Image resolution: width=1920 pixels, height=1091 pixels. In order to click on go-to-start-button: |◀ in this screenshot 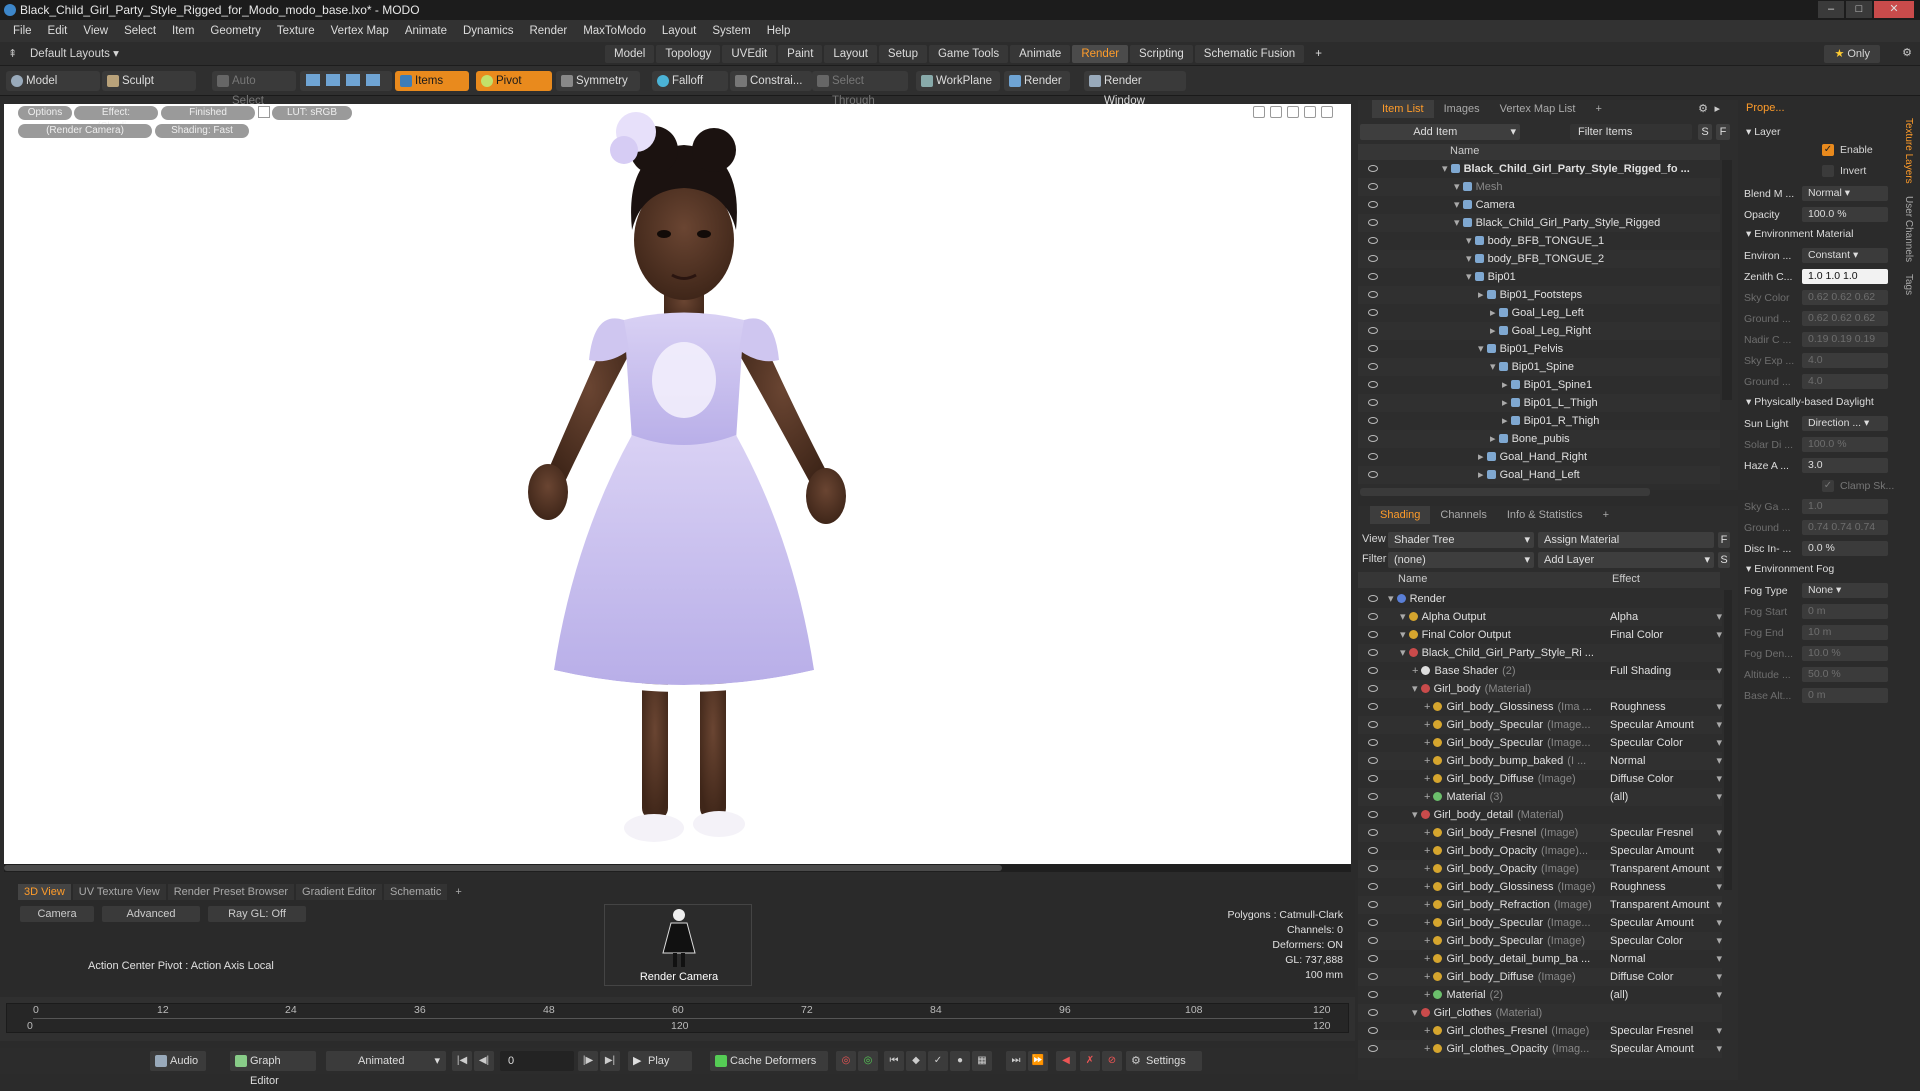, I will do `click(462, 1061)`.